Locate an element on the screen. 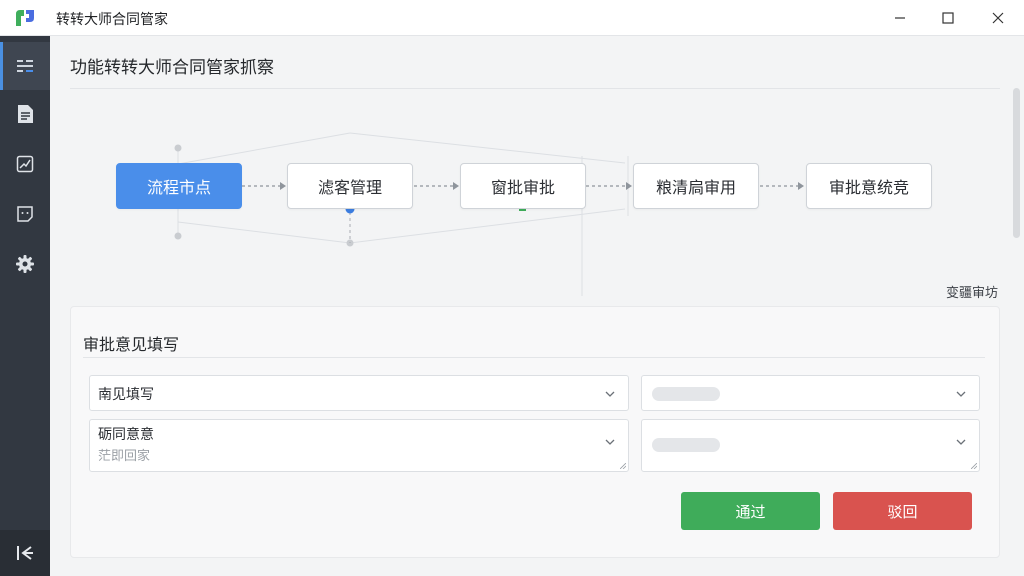 This screenshot has height=576, width=1024. sidebar-item-settings is located at coordinates (25, 264).